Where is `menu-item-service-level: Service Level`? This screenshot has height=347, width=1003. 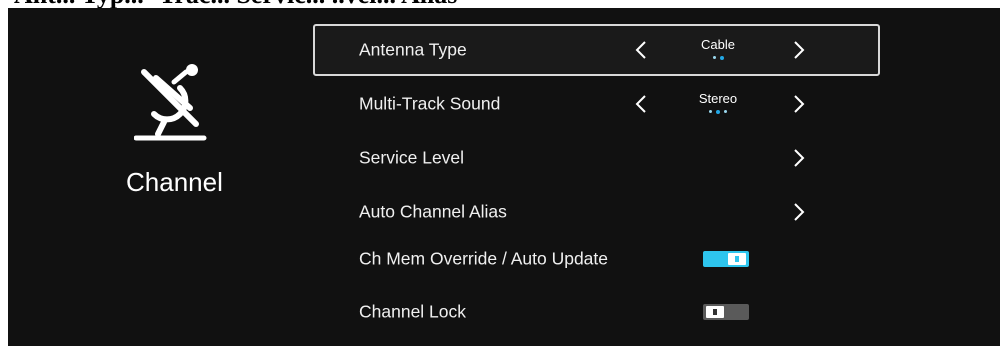 menu-item-service-level: Service Level is located at coordinates (596, 158).